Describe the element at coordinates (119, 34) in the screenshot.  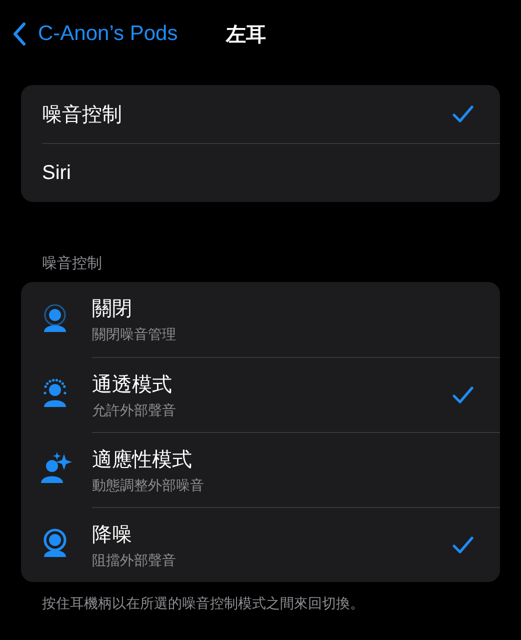
I see `back-button: C-Anon’s Pods` at that location.